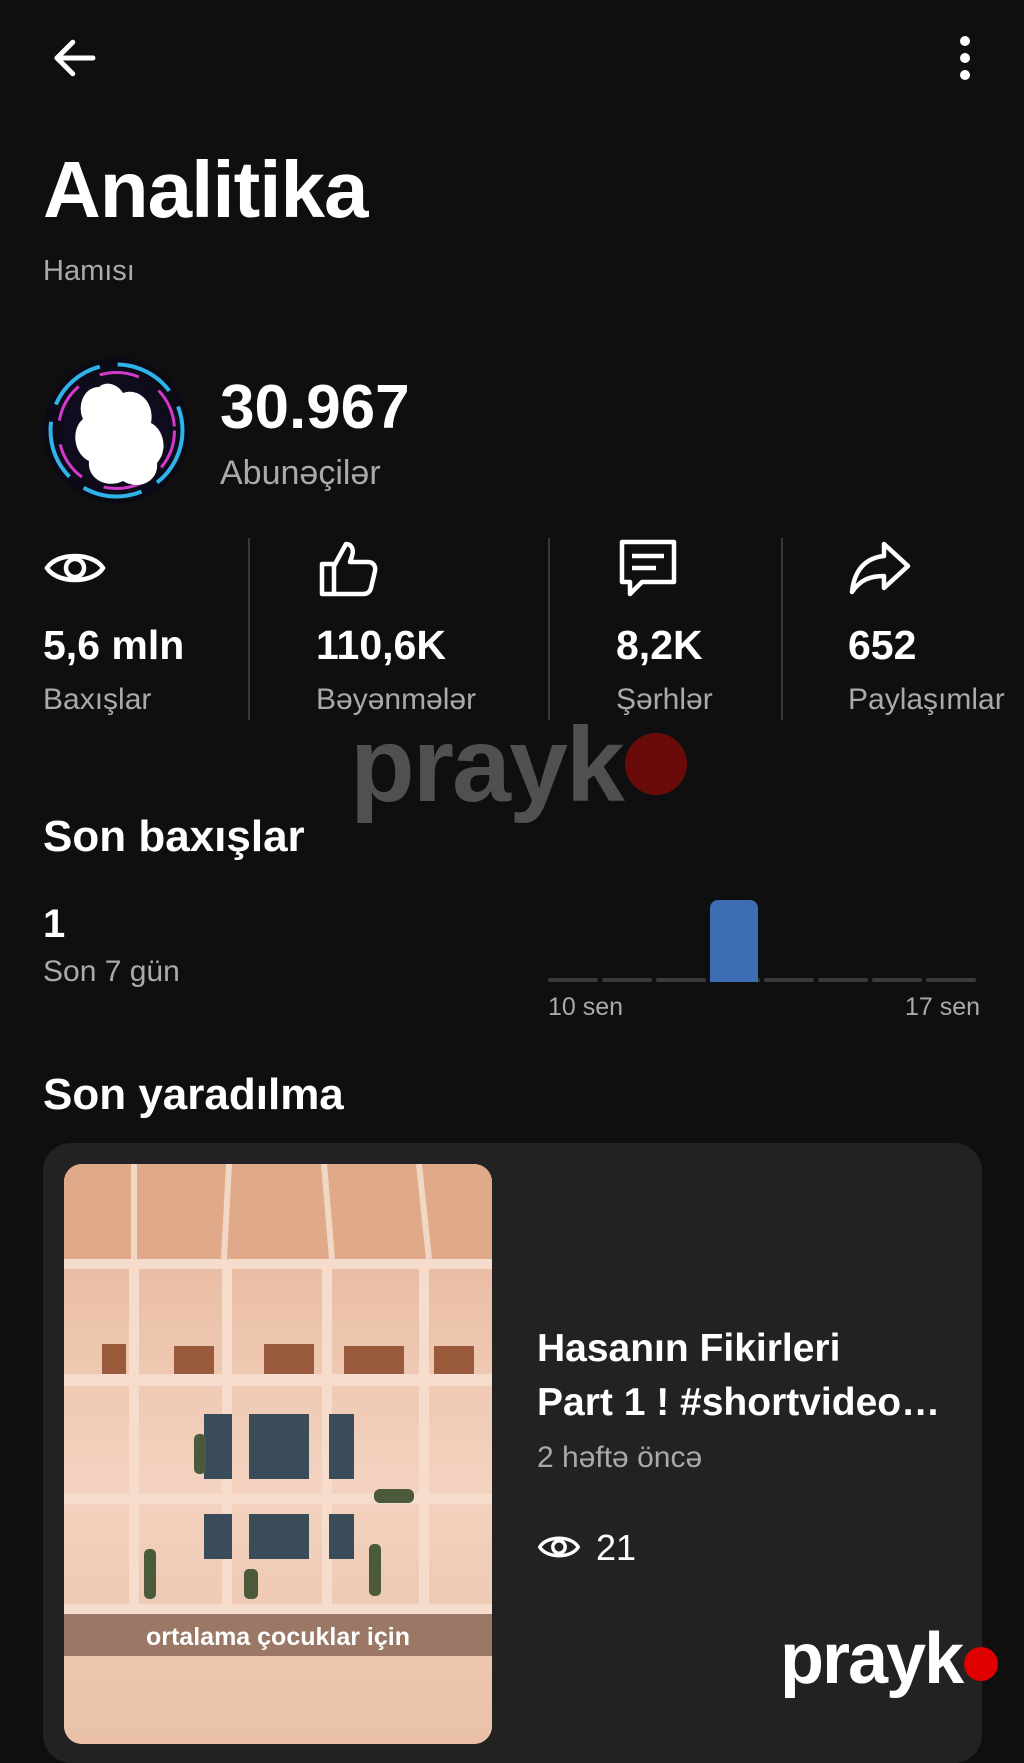 Image resolution: width=1024 pixels, height=1763 pixels. Describe the element at coordinates (174, 836) in the screenshot. I see `recent-views-title: Son baxışlar` at that location.